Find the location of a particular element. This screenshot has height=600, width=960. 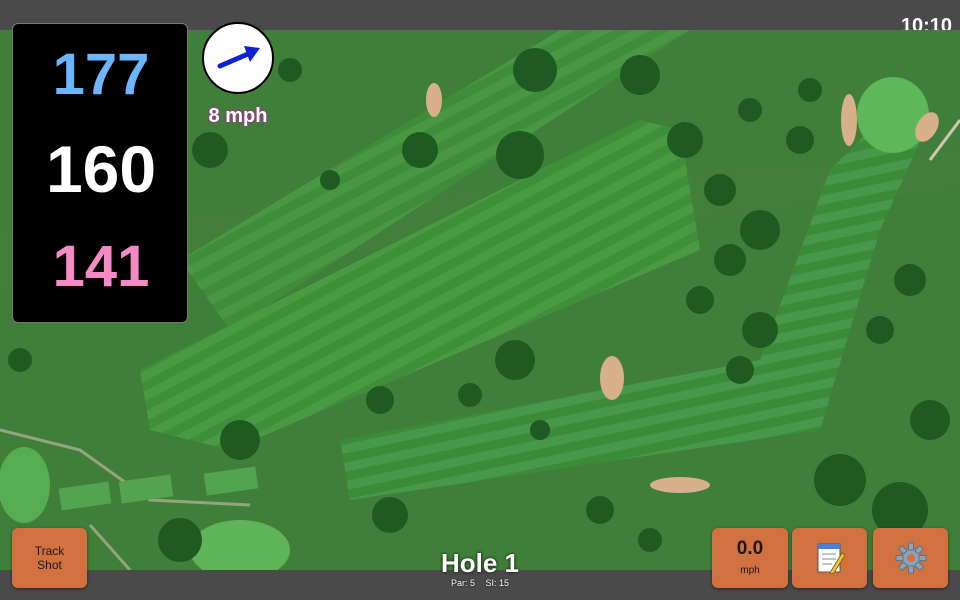

middle-distance: 160 is located at coordinates (101, 169).